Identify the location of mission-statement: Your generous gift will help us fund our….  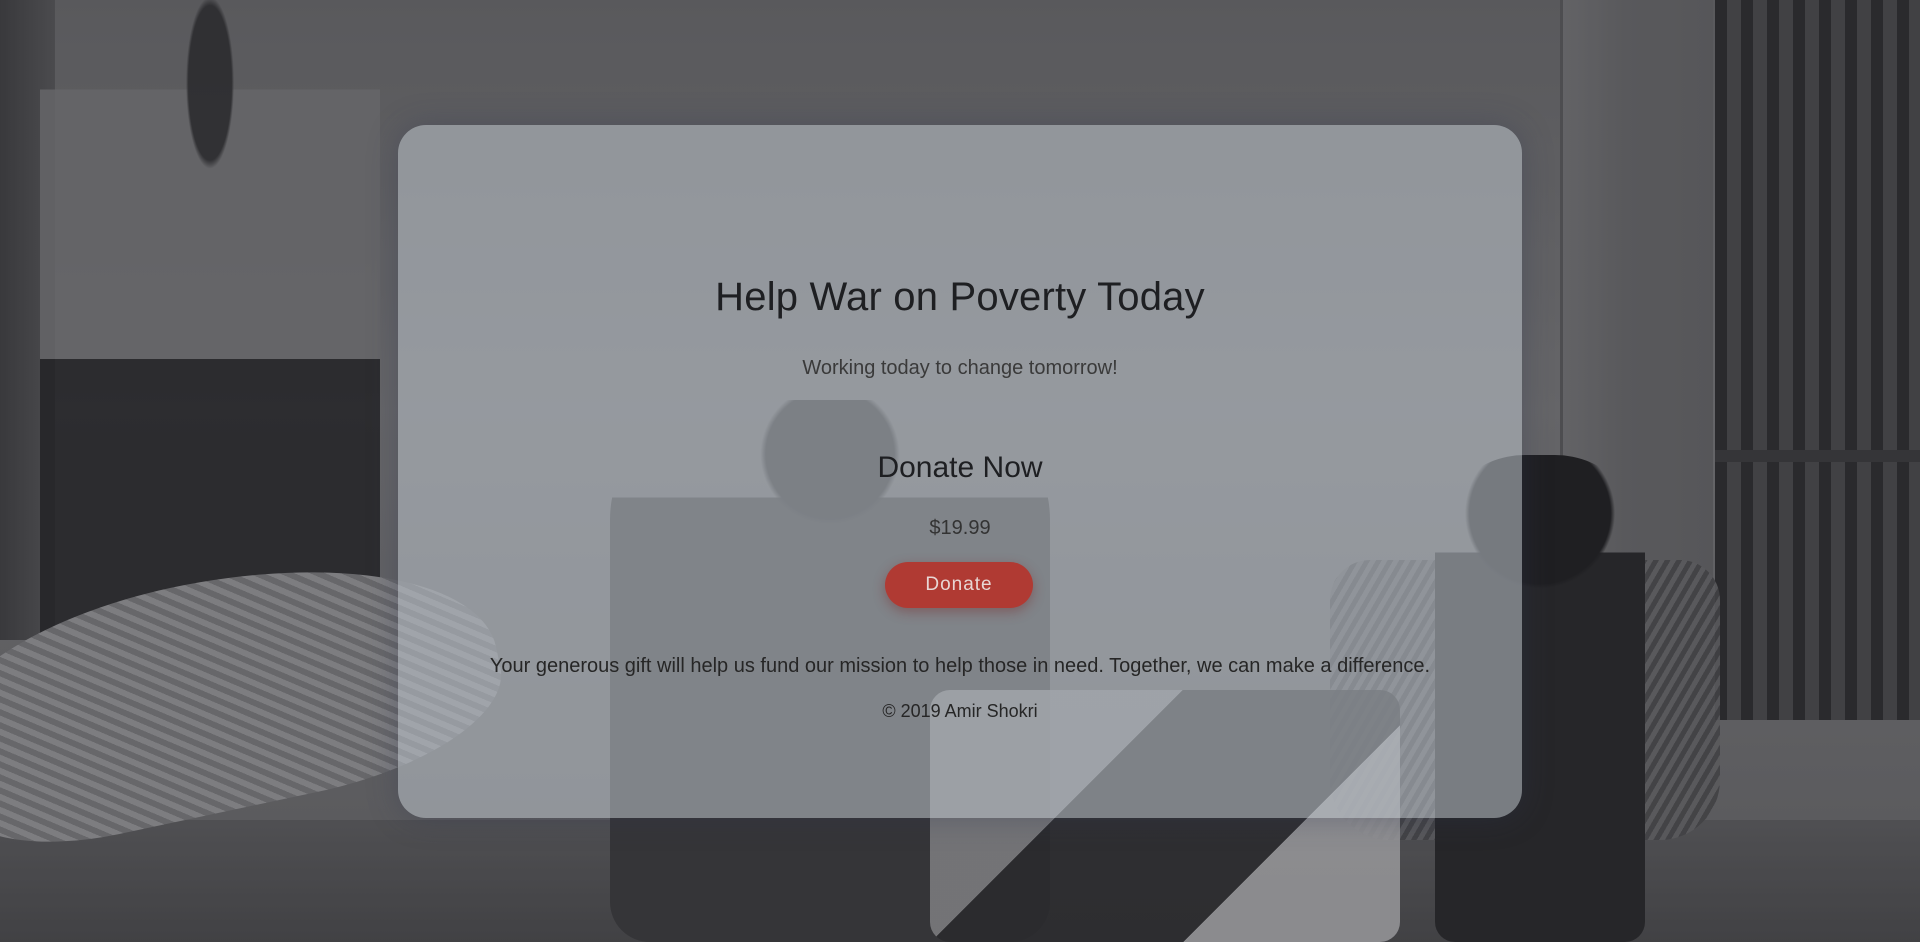
(960, 666).